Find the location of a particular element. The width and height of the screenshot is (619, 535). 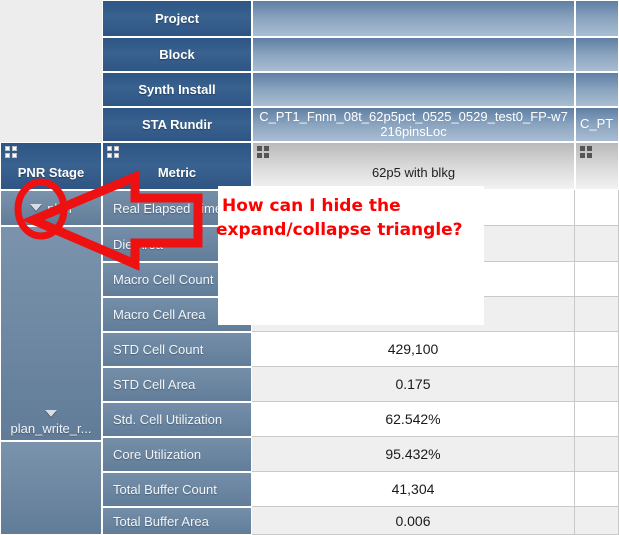

stage-cell-plan: plan is located at coordinates (51, 208).